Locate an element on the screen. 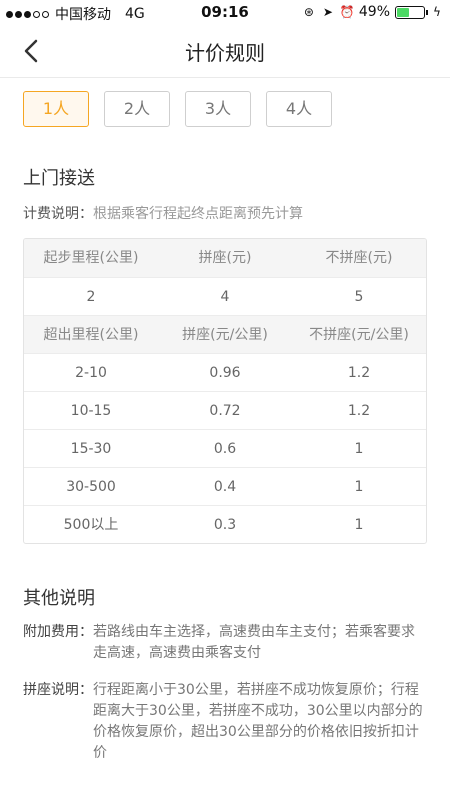 The image size is (450, 800). table-row: 10-15 0.72 1.2 is located at coordinates (225, 410).